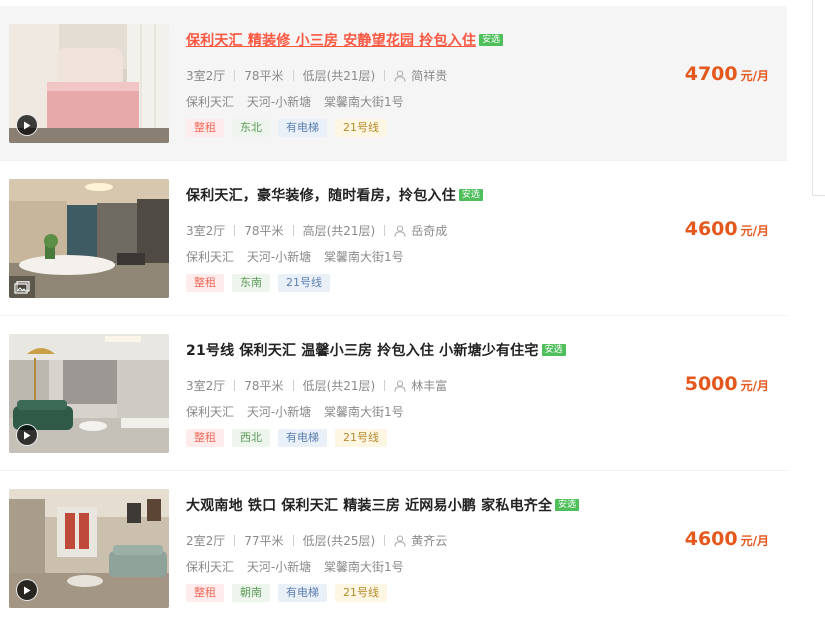 The image size is (825, 625). I want to click on listing-meta: 3室2厅 78平米 高层(共21层) 岳奇成, so click(316, 230).